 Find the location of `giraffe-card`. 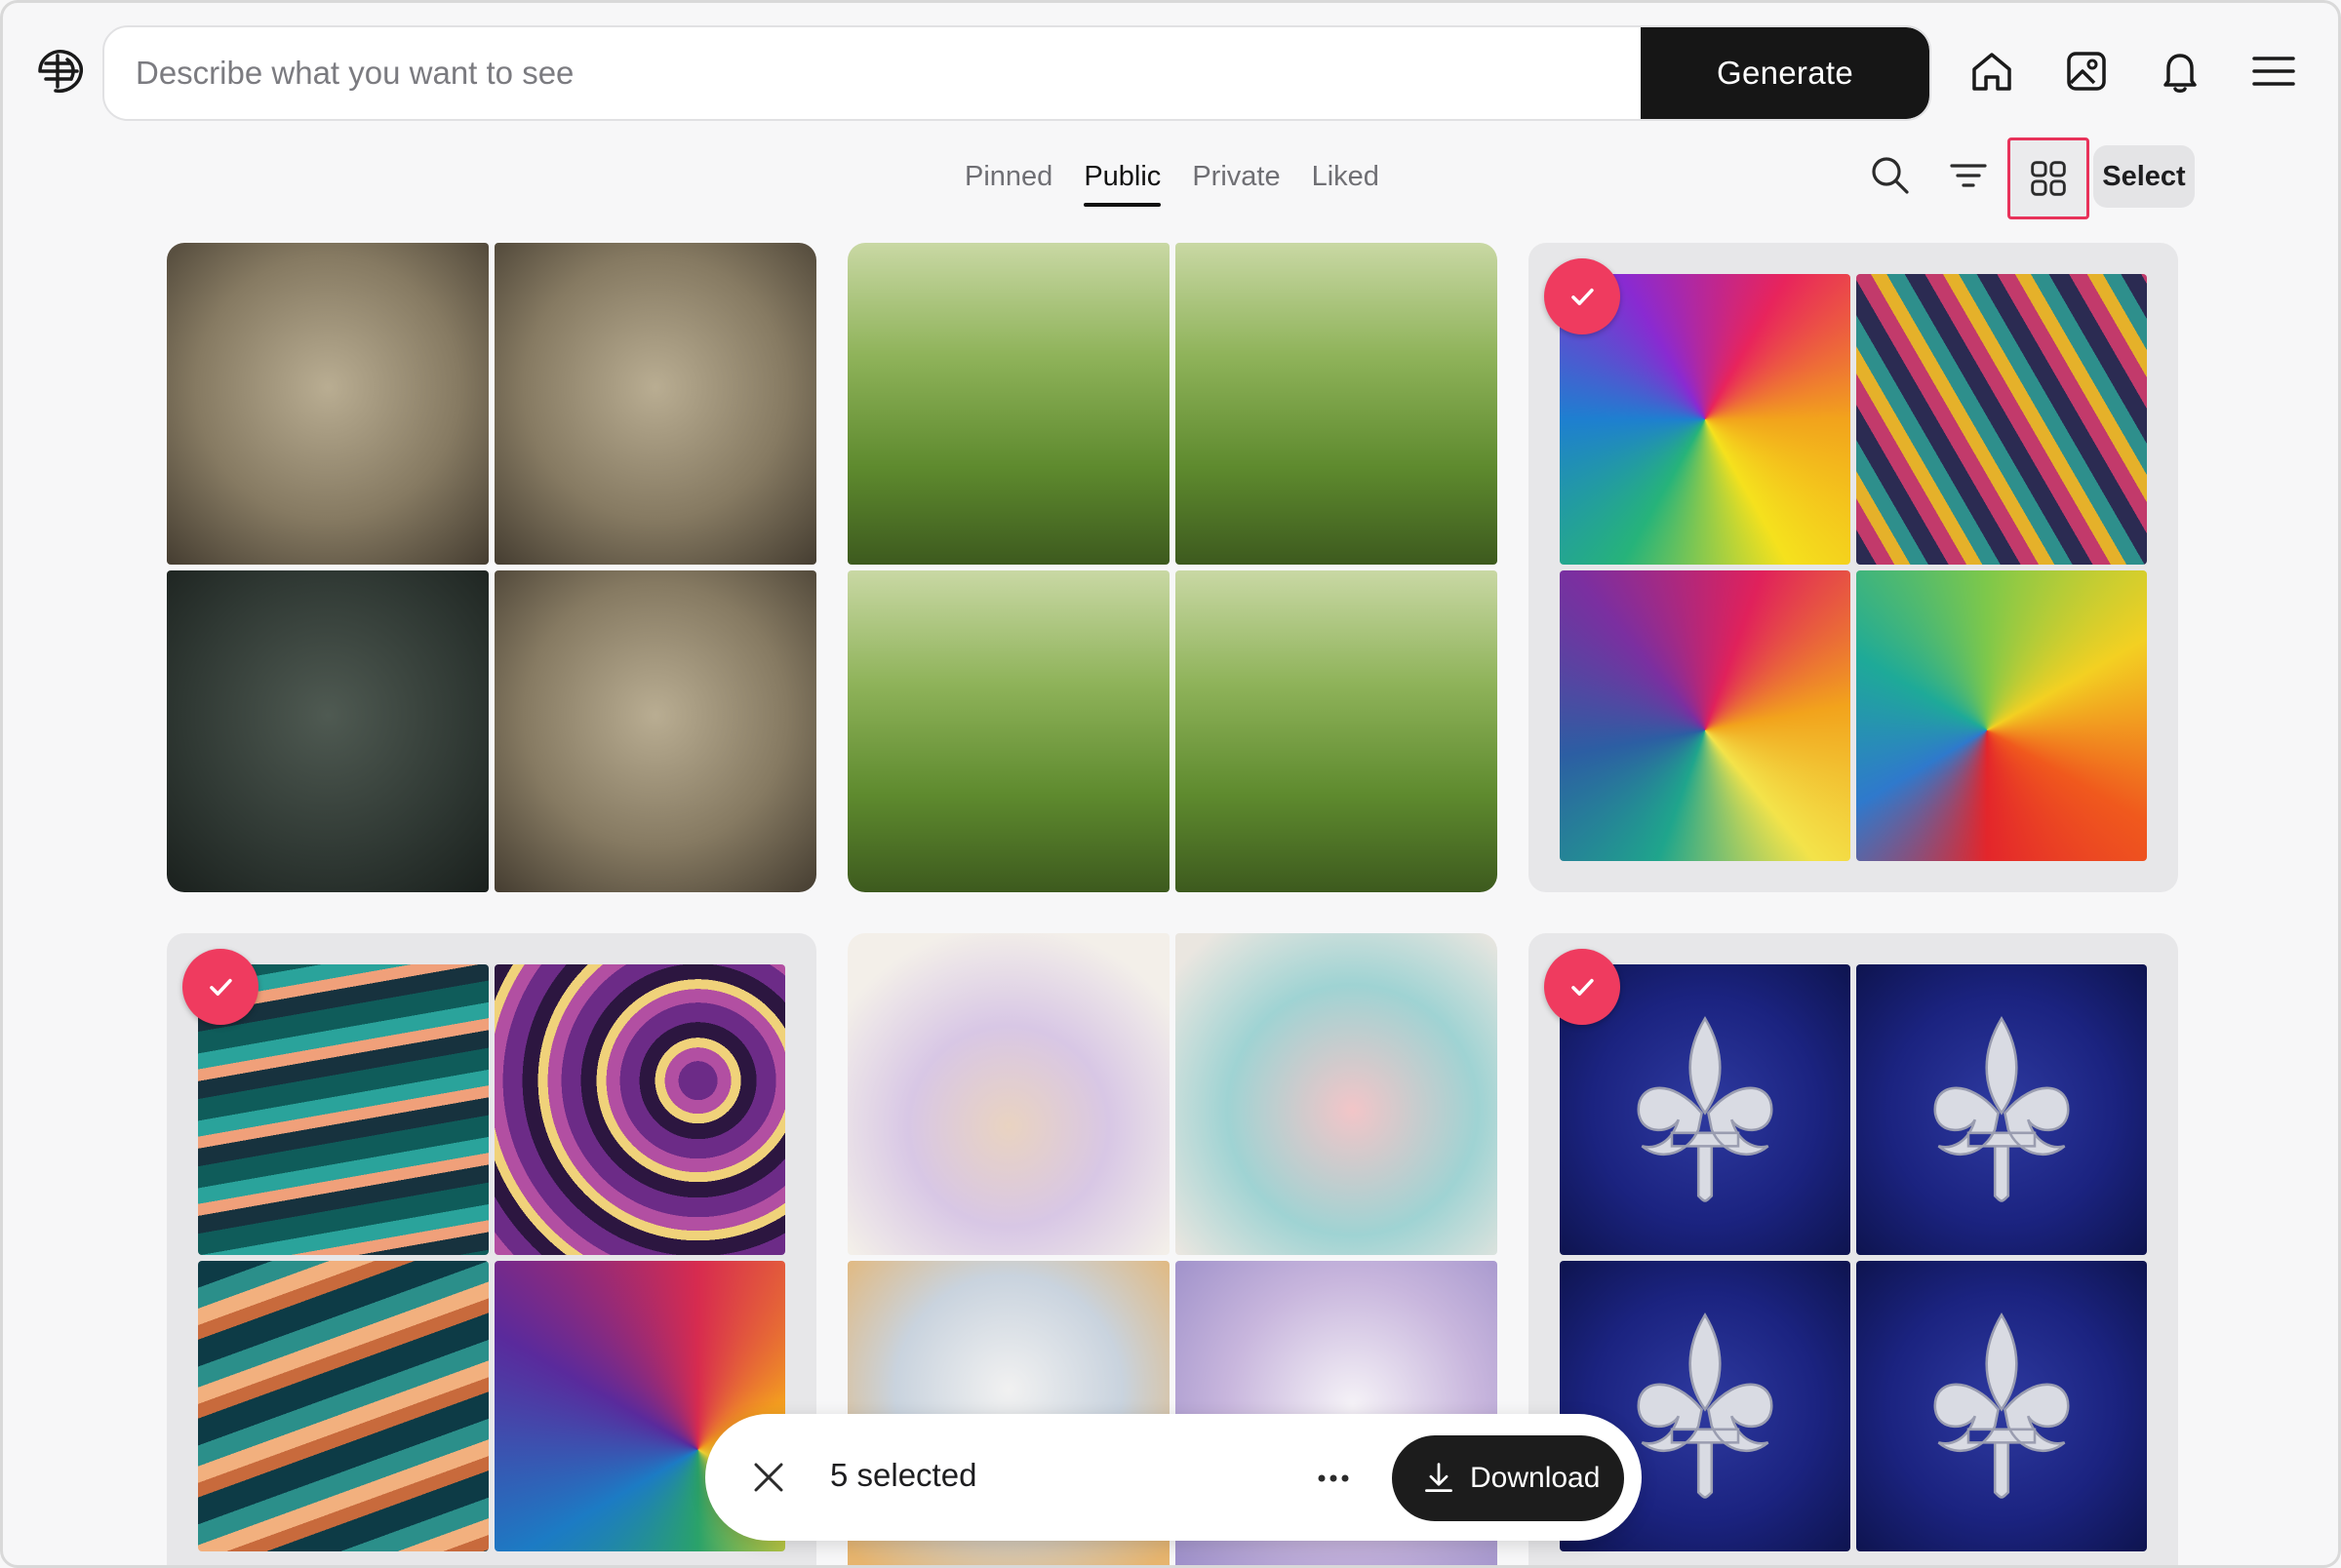

giraffe-card is located at coordinates (491, 567).